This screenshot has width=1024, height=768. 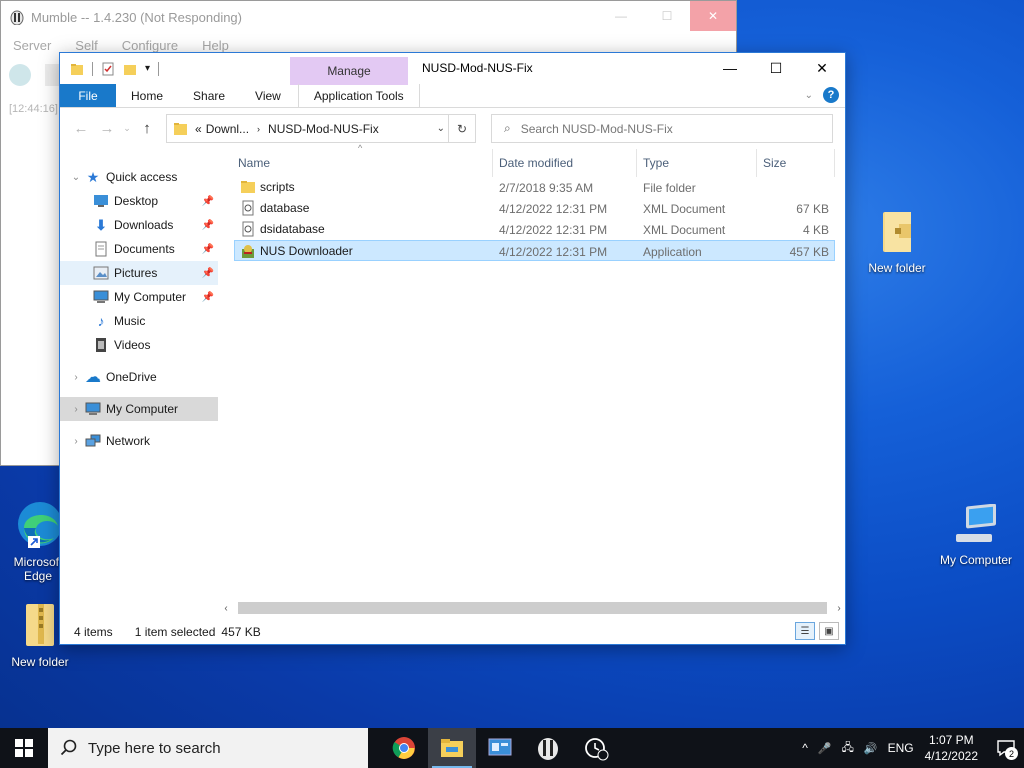 What do you see at coordinates (805, 748) in the screenshot?
I see `show-hidden-icons-icon: ^` at bounding box center [805, 748].